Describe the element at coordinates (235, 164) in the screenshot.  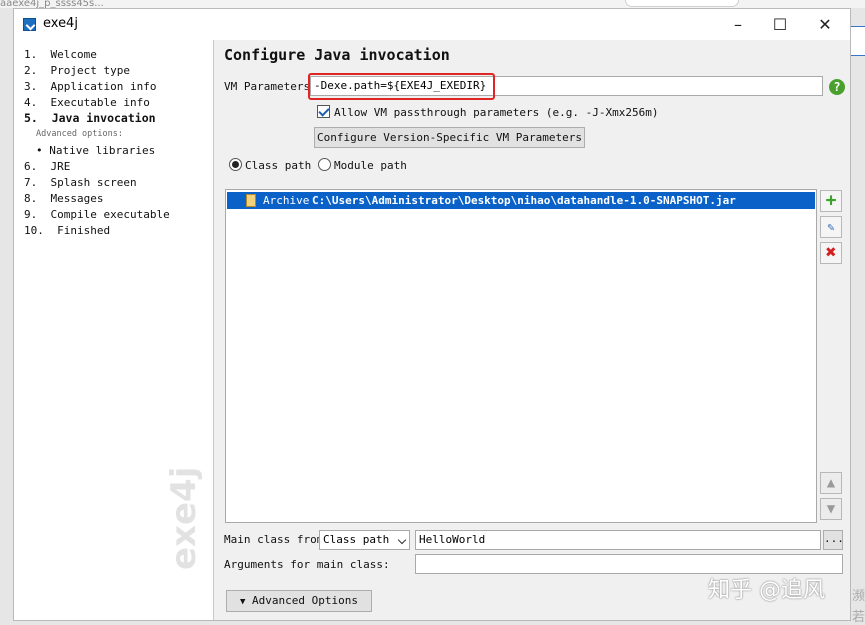
I see `class-path-radio` at that location.